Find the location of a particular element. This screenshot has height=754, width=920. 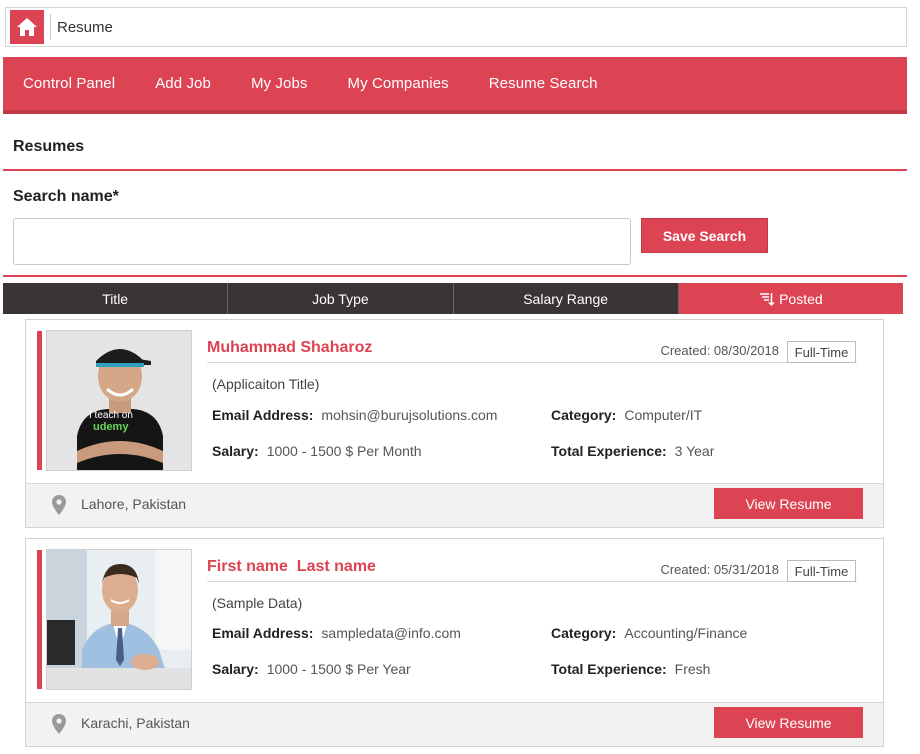

sort-descending-icon is located at coordinates (767, 299).